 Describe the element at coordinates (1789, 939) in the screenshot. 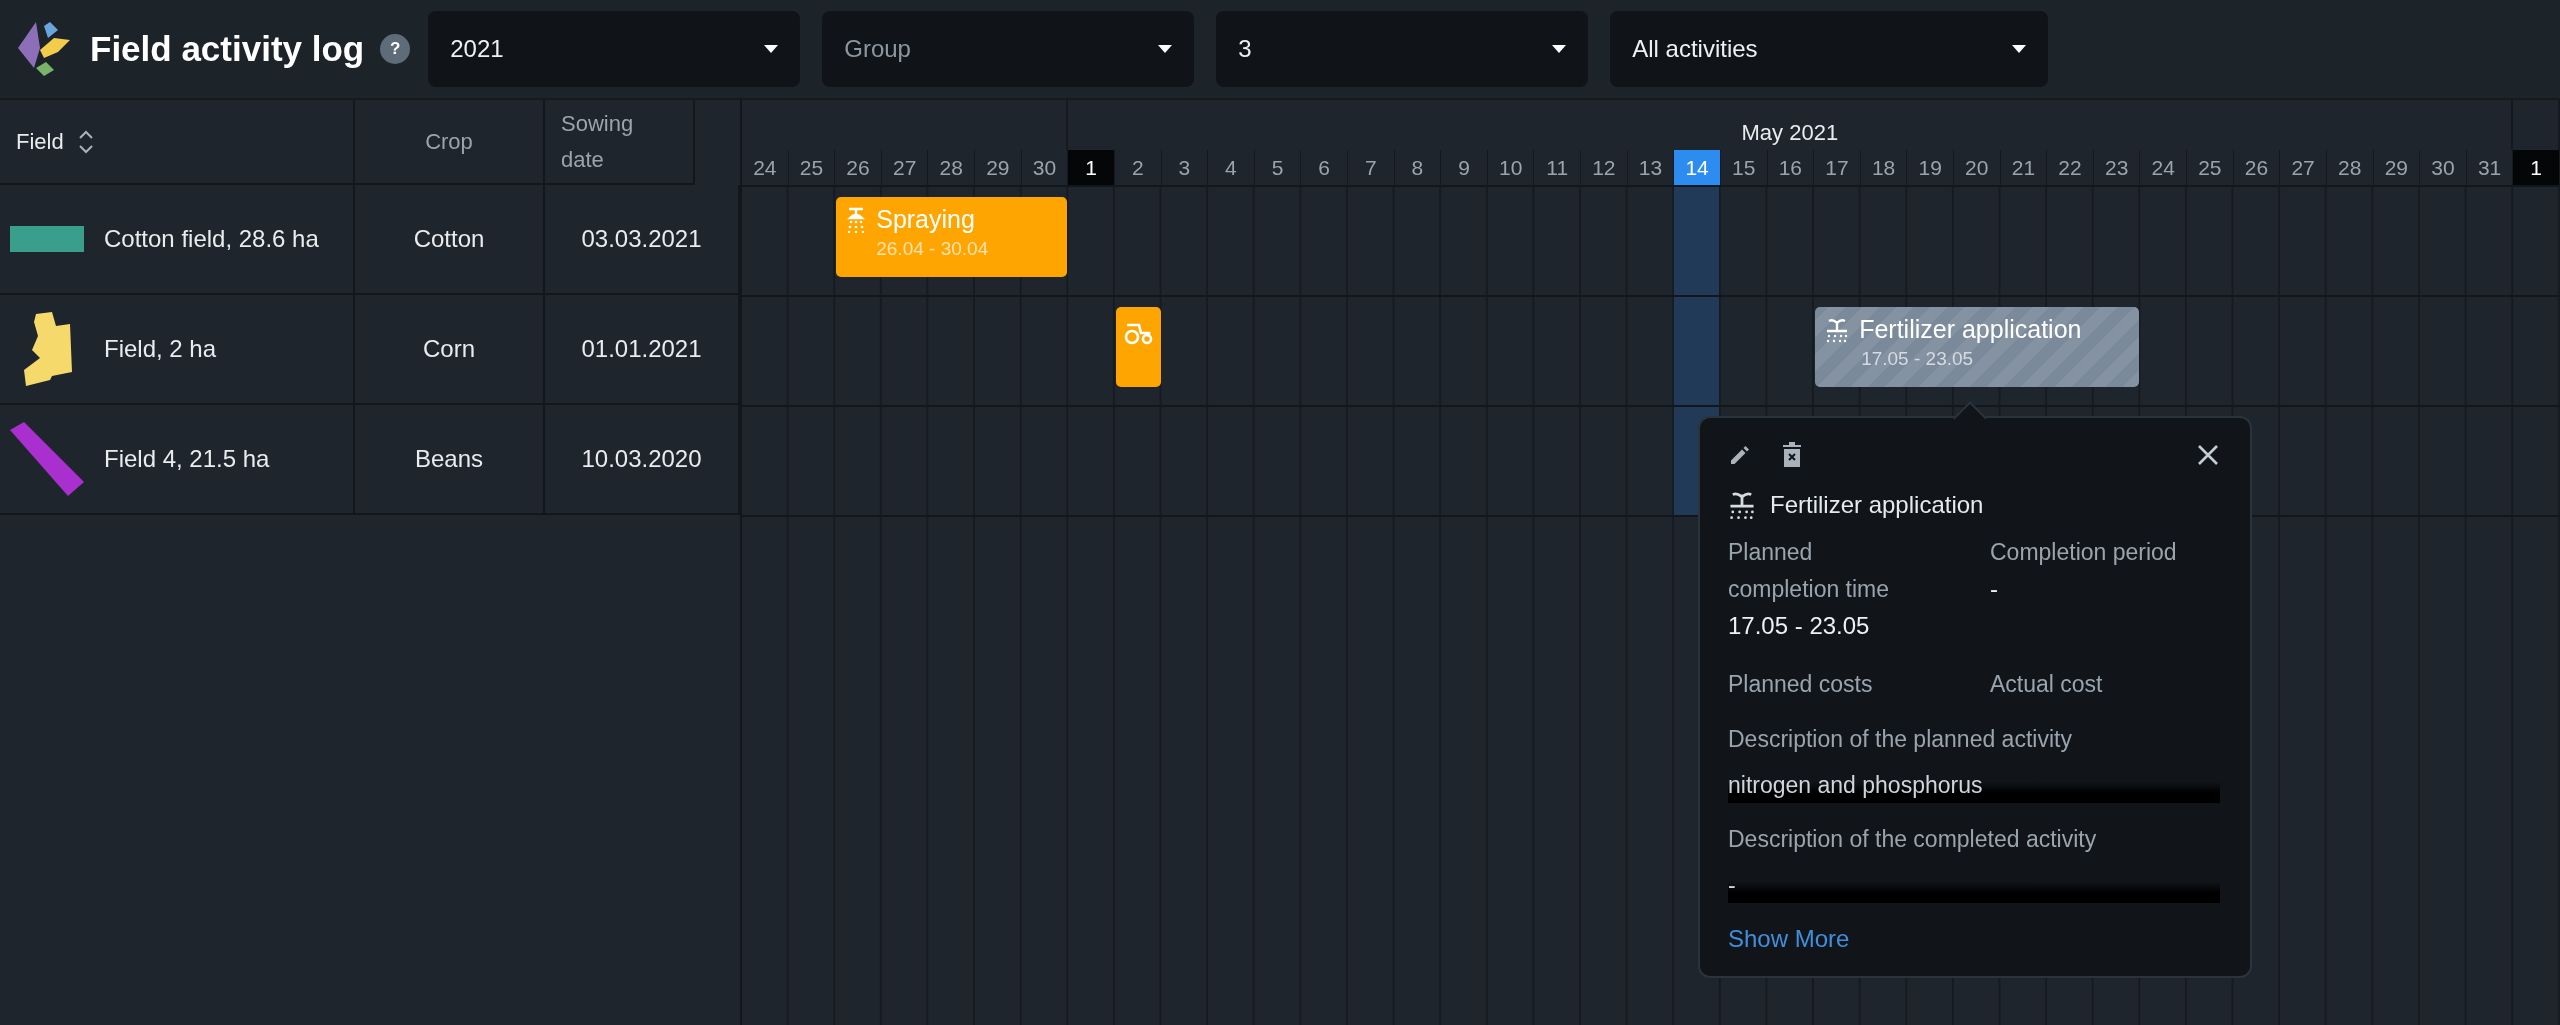

I see `show-more-link: Show More` at that location.